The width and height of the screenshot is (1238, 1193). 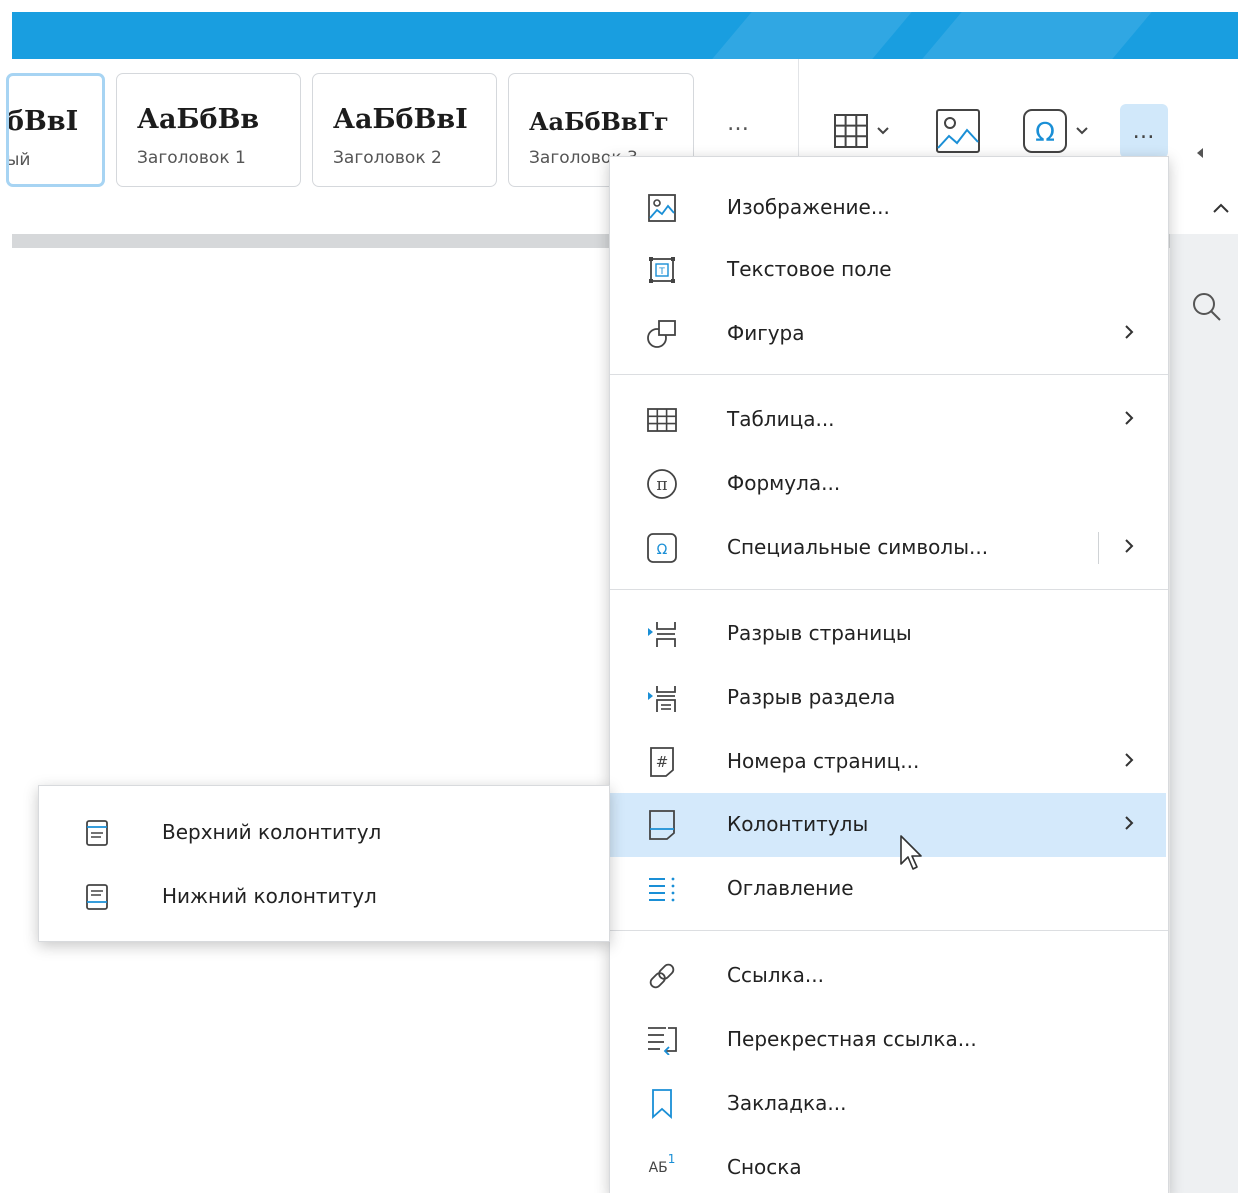 What do you see at coordinates (662, 889) in the screenshot?
I see `table-of-contents-icon` at bounding box center [662, 889].